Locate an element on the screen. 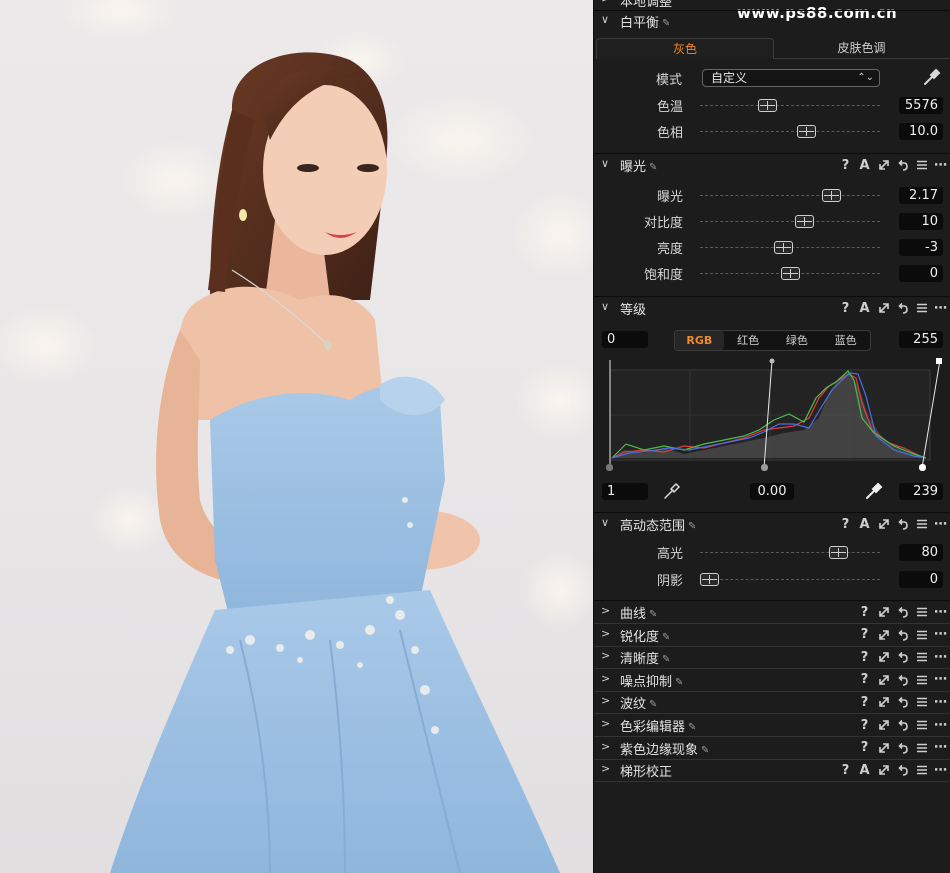 Image resolution: width=950 pixels, height=873 pixels. slider-value-field: 2.17 is located at coordinates (921, 195).